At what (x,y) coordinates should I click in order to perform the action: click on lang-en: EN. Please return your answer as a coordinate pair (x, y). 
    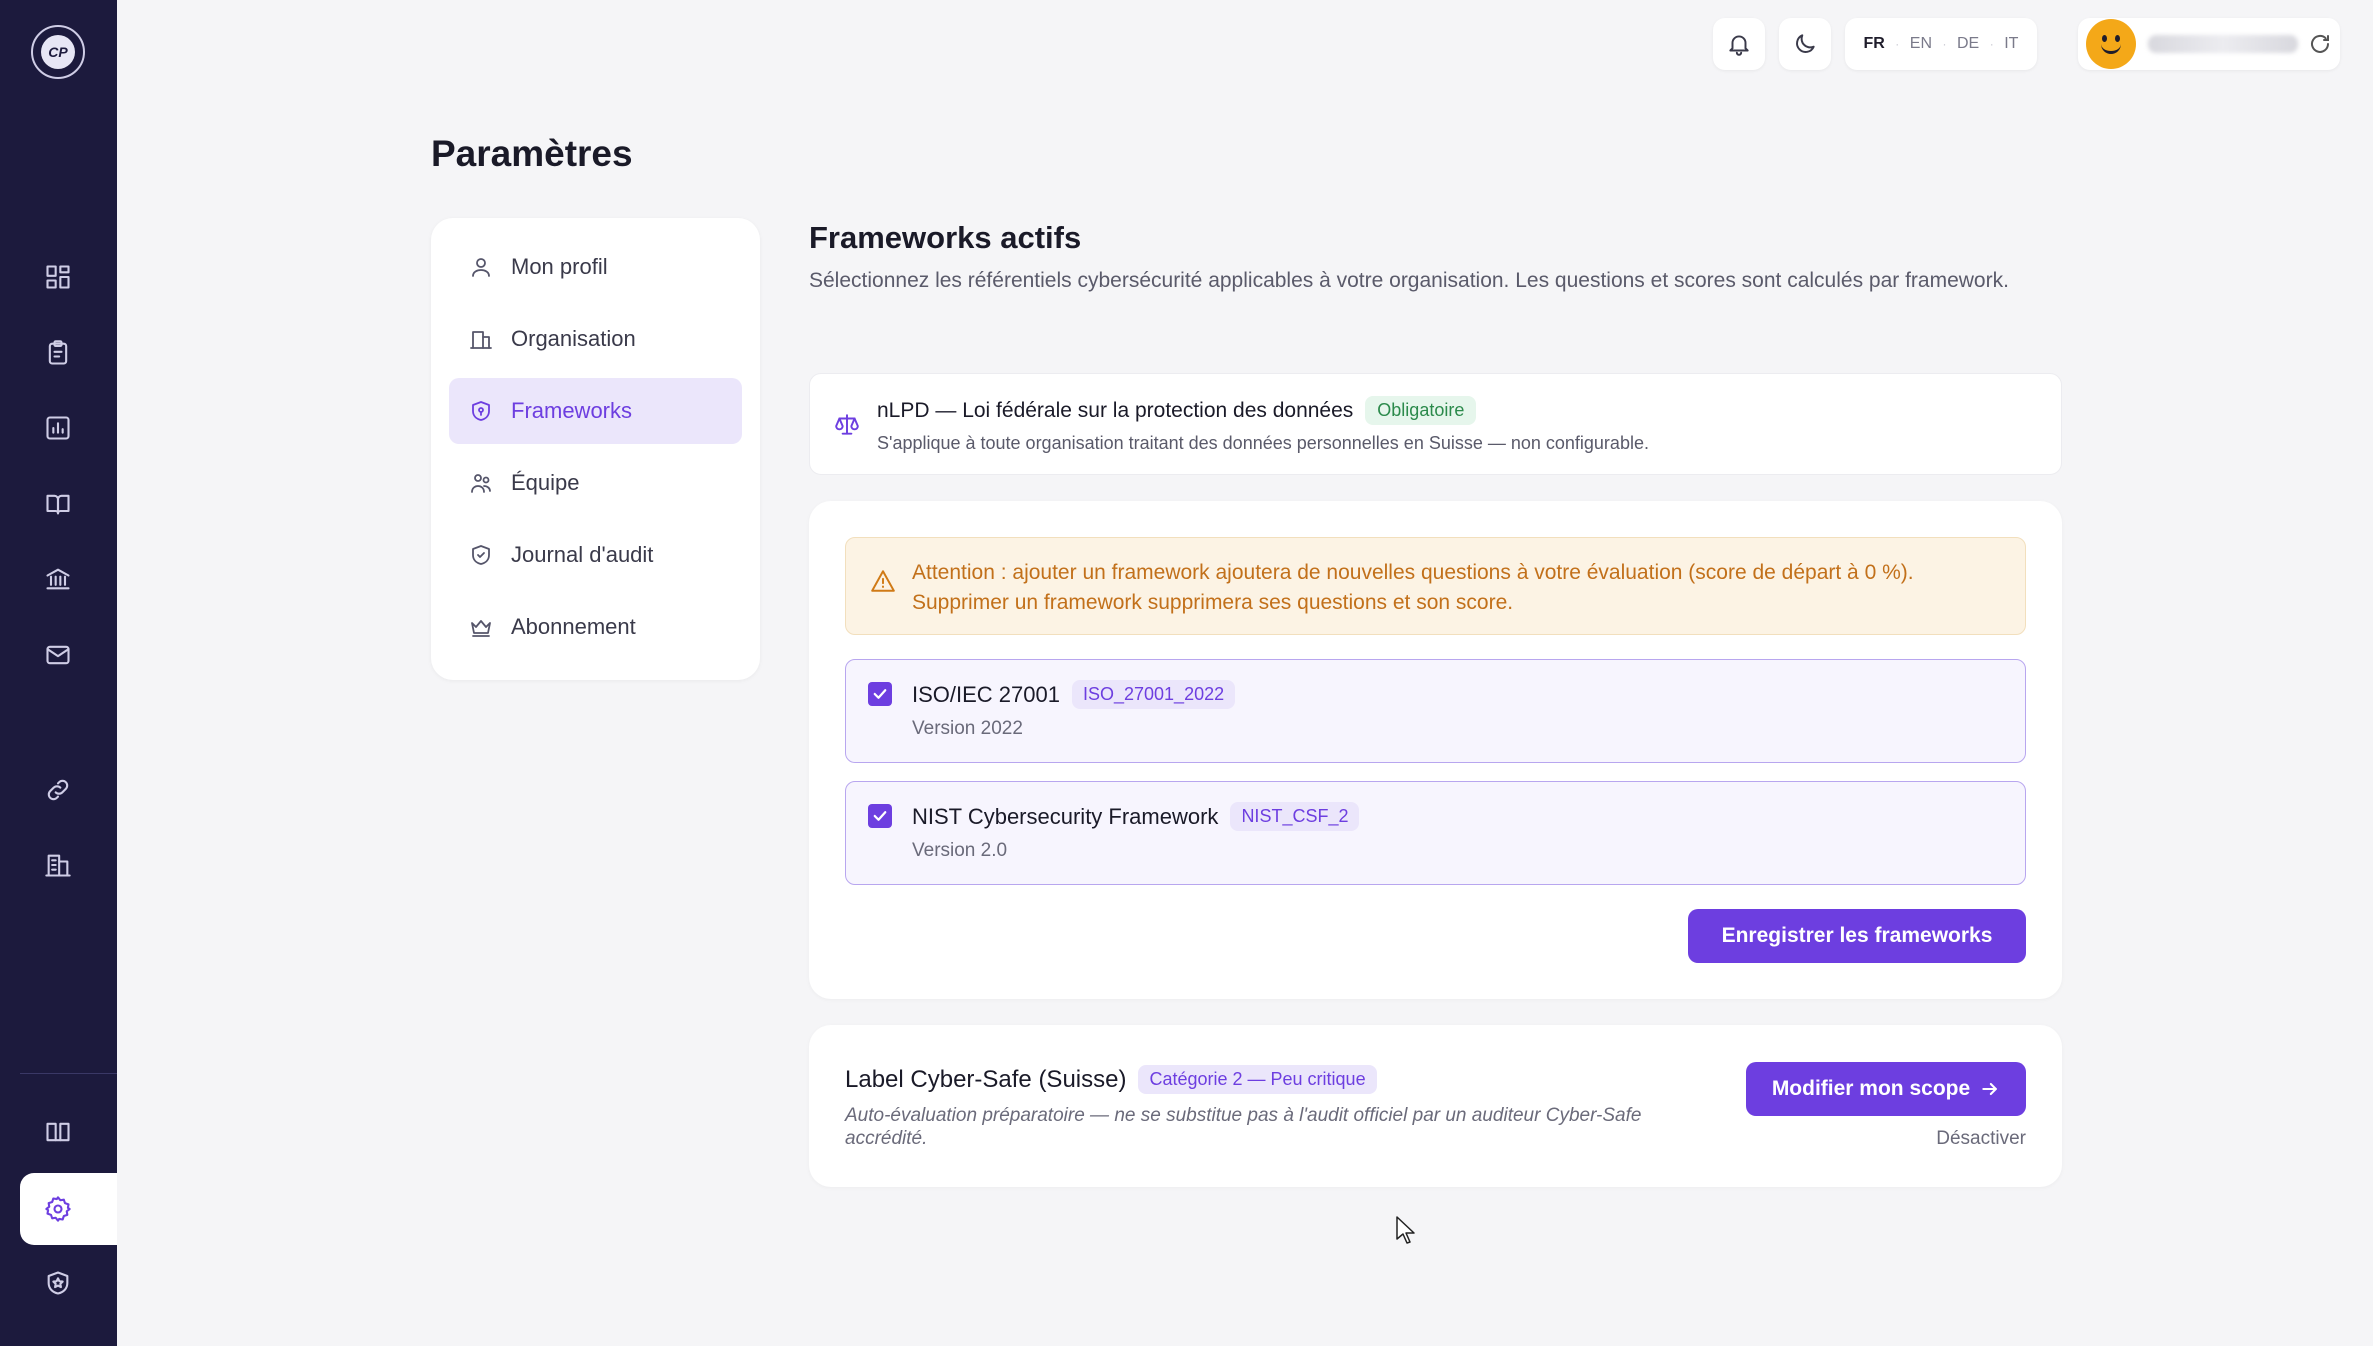
    Looking at the image, I should click on (1921, 44).